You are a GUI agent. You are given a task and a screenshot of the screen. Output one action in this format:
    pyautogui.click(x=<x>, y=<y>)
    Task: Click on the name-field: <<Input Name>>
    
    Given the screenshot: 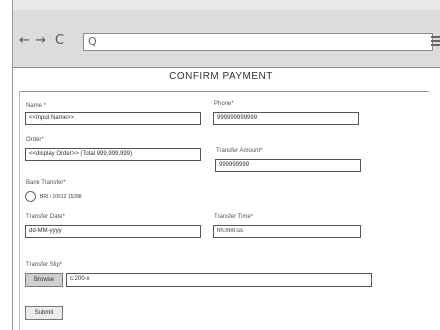 What is the action you would take?
    pyautogui.click(x=113, y=118)
    